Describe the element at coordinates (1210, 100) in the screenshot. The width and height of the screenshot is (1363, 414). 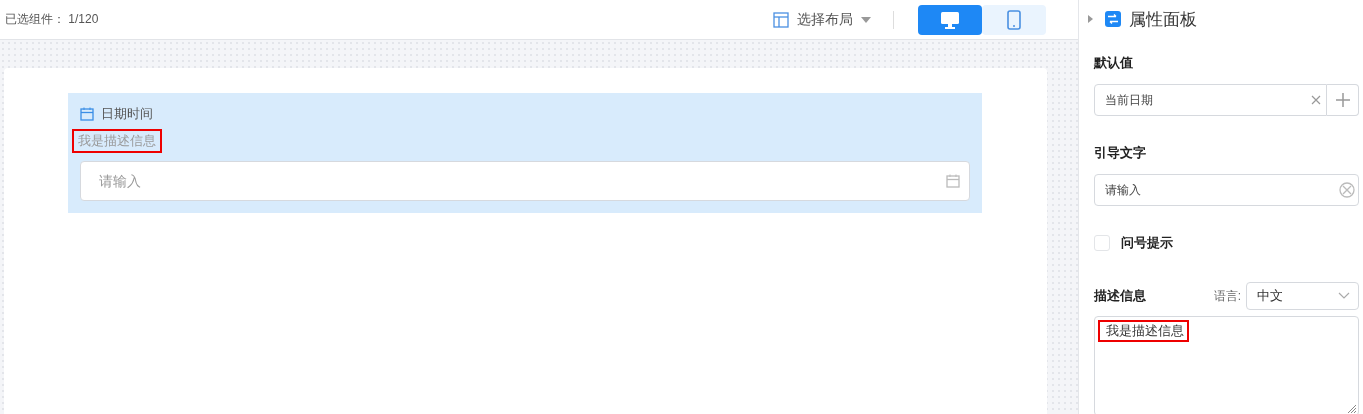
I see `default-value-field: 当前日期` at that location.